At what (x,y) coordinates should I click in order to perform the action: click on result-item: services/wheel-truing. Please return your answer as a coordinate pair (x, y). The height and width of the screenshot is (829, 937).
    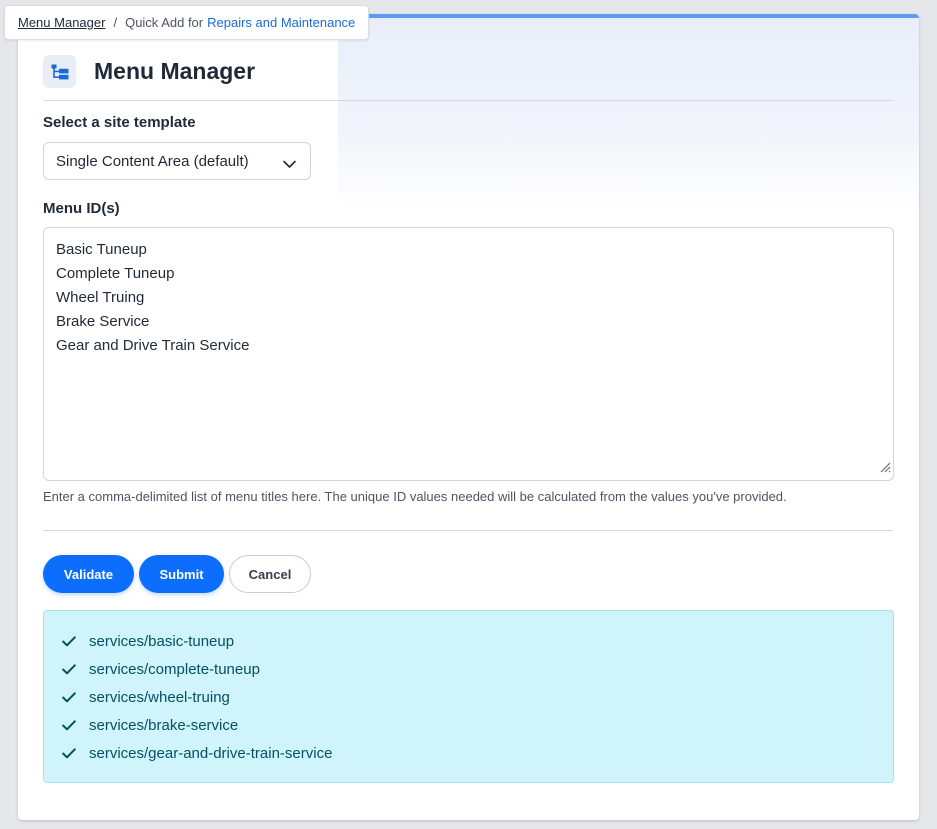
    Looking at the image, I should click on (477, 697).